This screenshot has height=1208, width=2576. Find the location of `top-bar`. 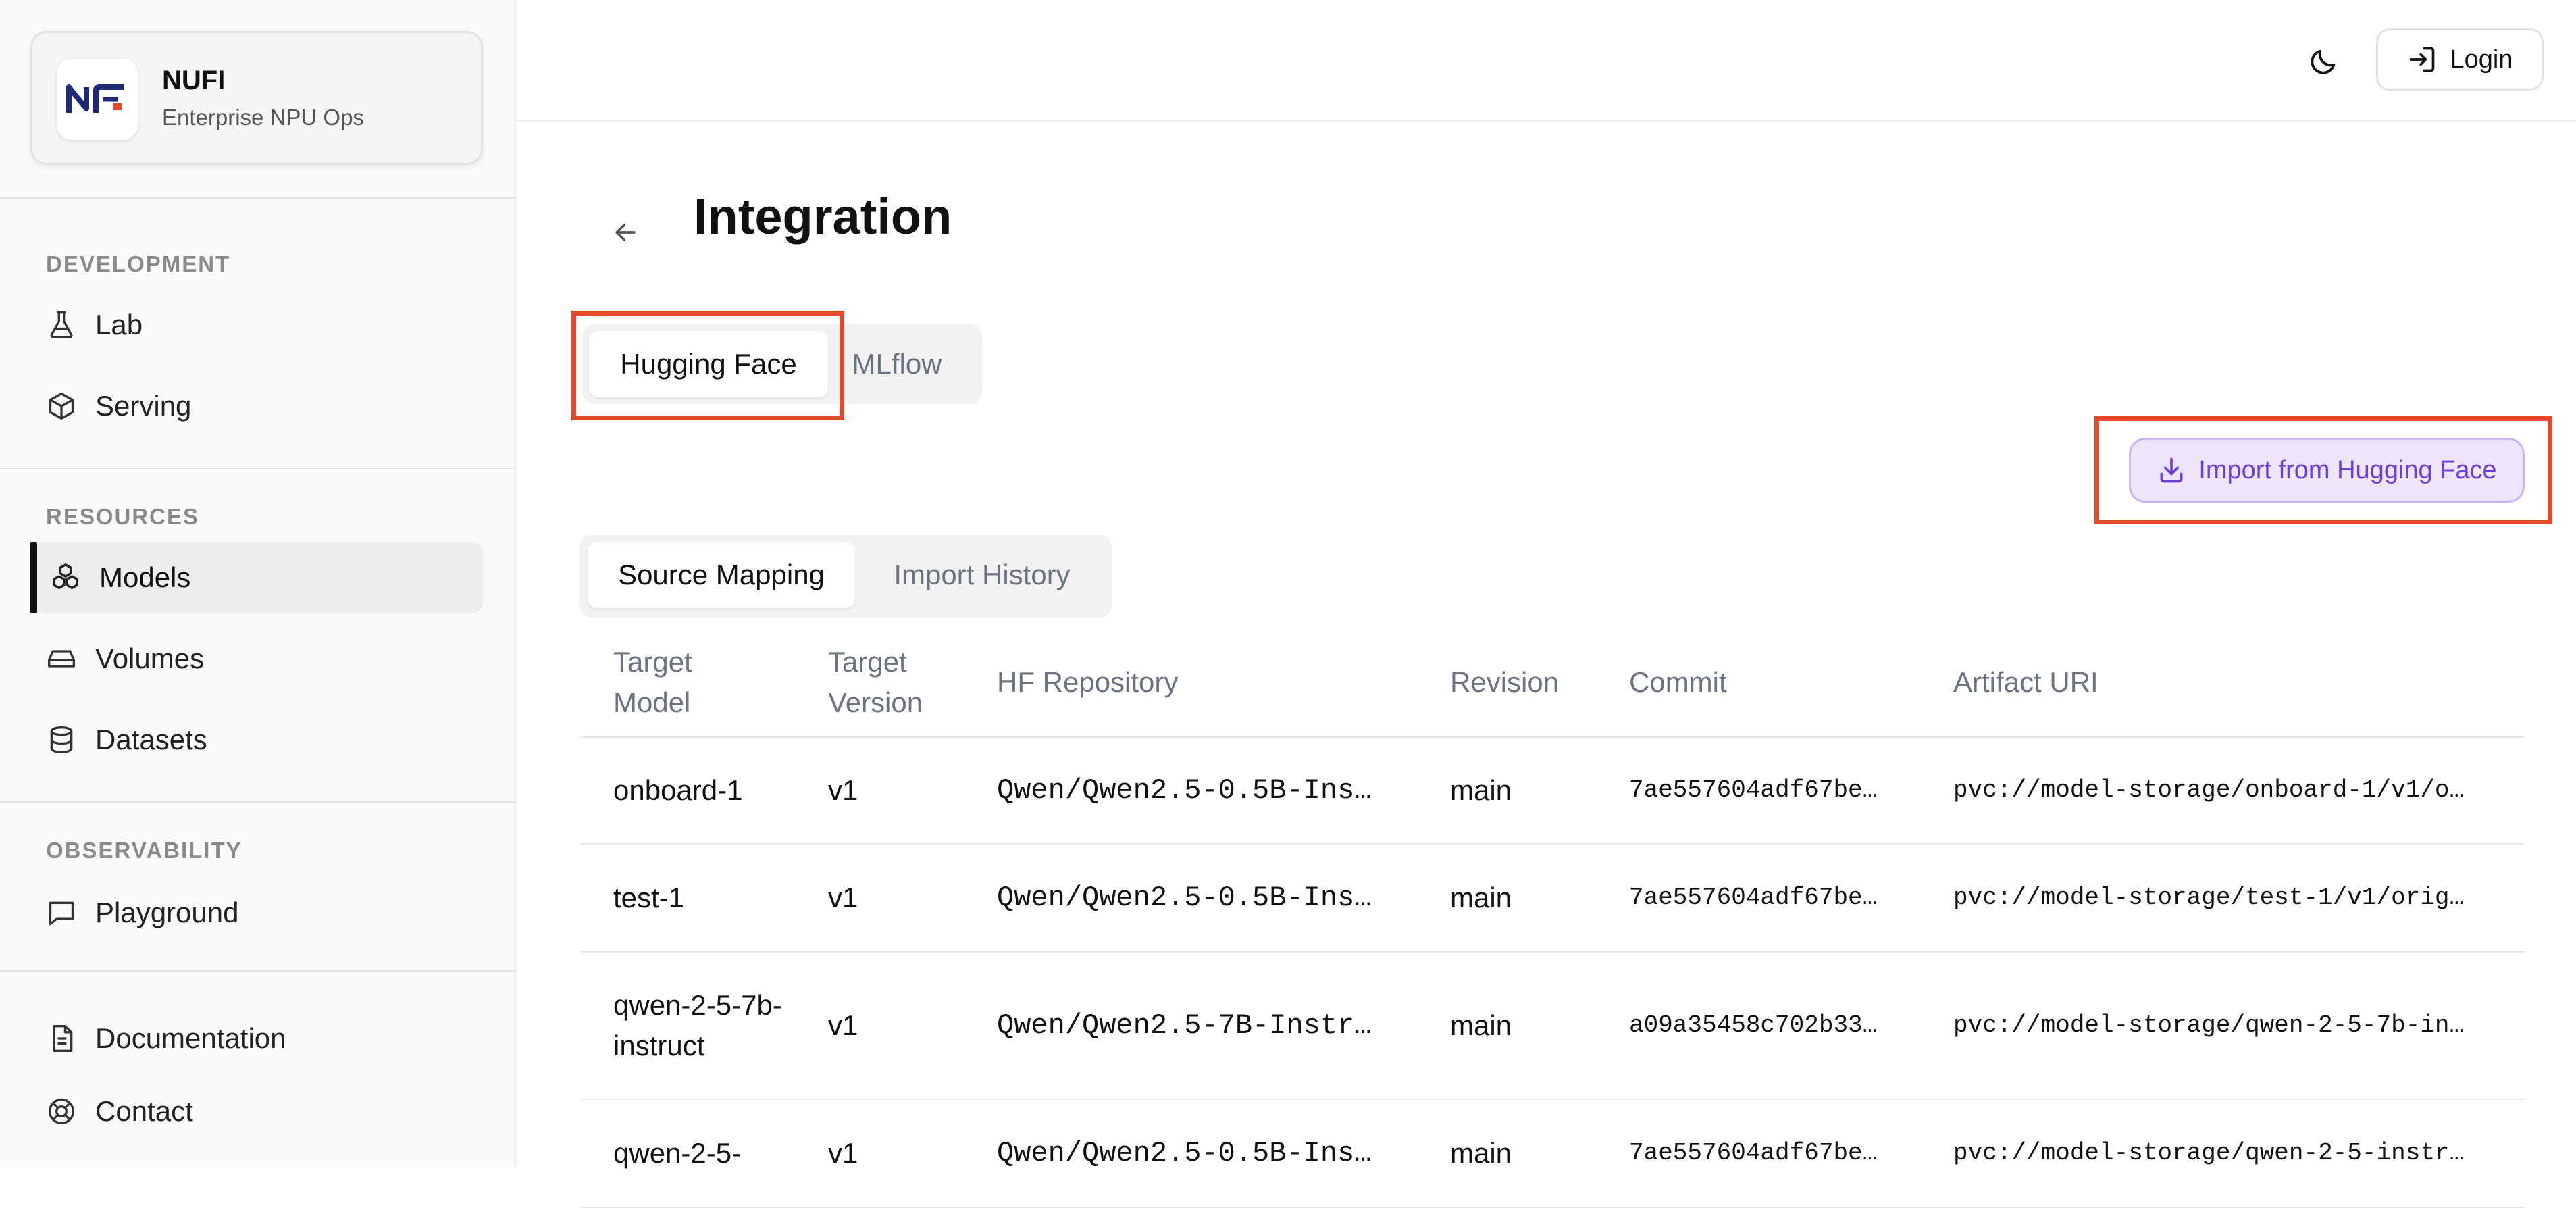

top-bar is located at coordinates (1546, 61).